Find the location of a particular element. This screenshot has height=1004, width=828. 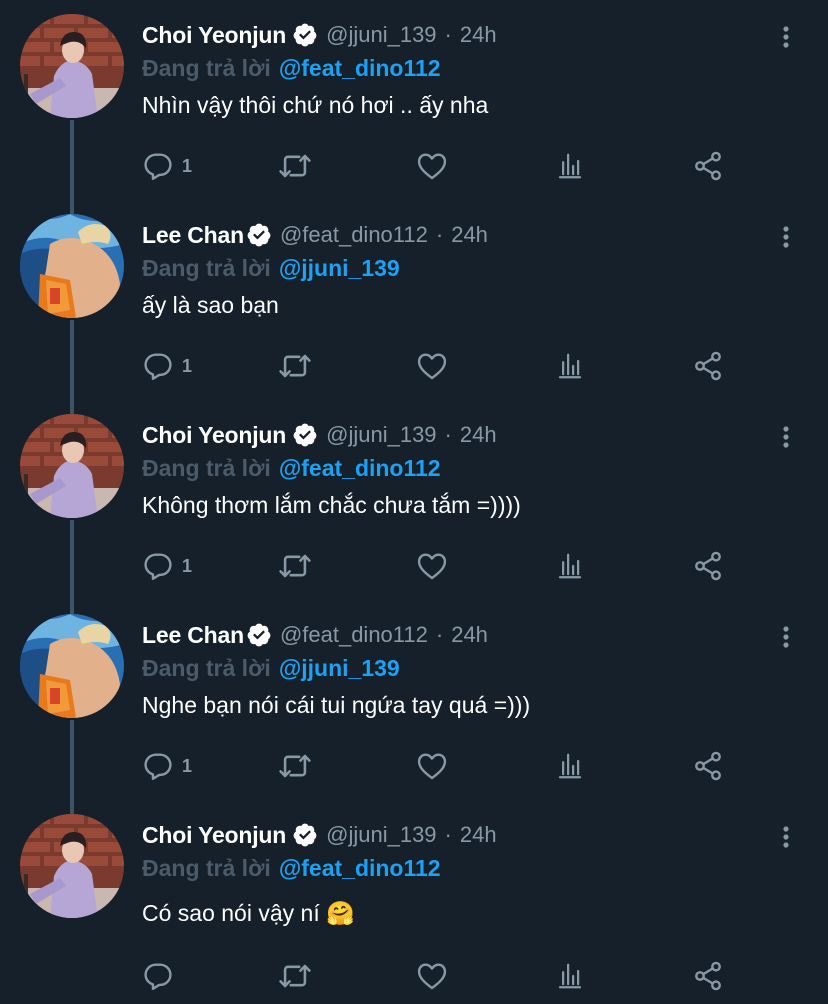

tweet-text: Nhìn vậy thôi chứ nó hơi .. ấy nha is located at coordinates (315, 105).